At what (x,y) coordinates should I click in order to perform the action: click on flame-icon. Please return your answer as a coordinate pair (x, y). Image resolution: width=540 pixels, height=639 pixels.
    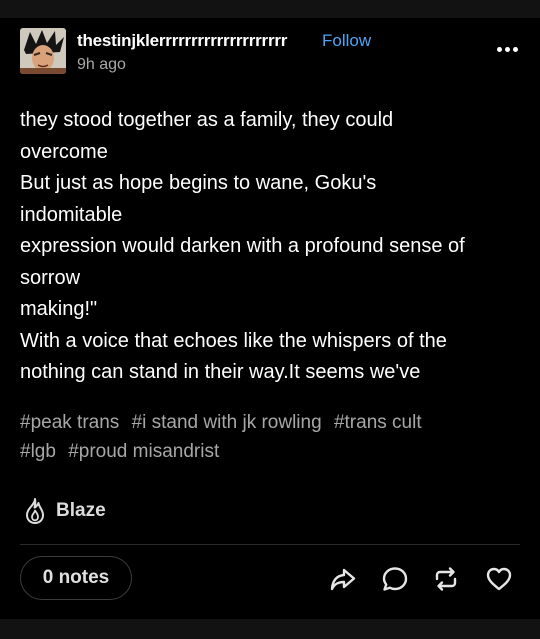
    Looking at the image, I should click on (35, 511).